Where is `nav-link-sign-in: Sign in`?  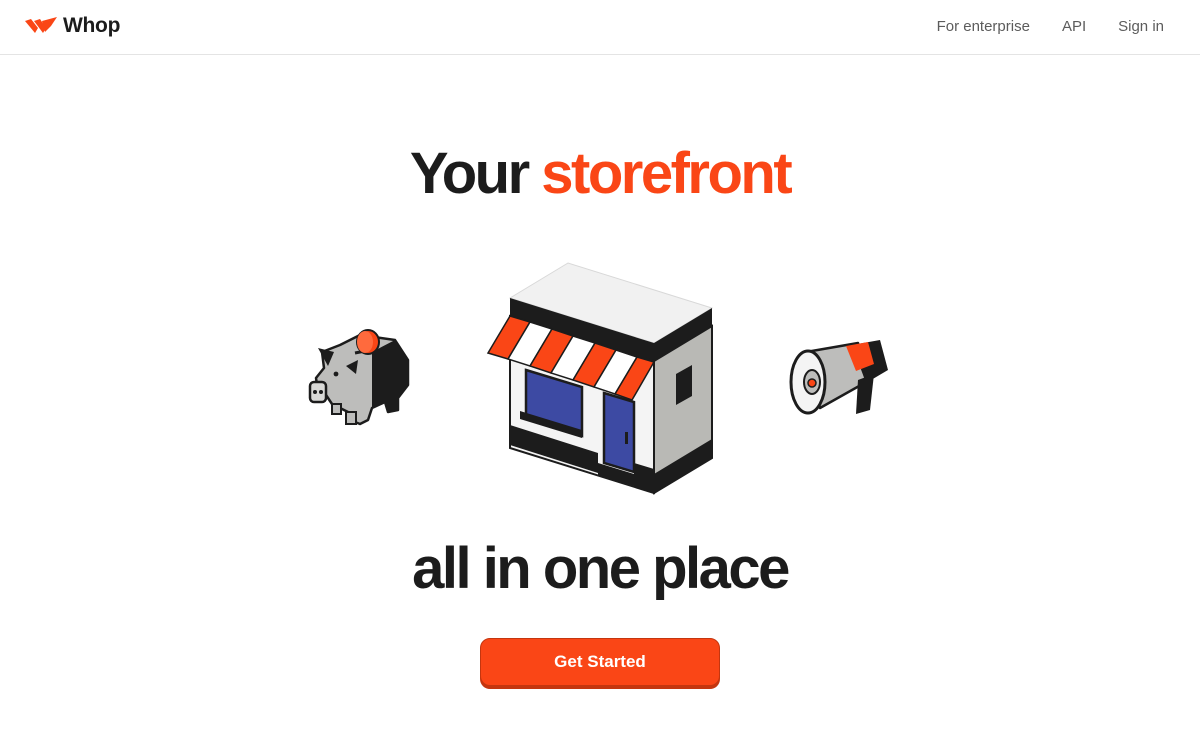 nav-link-sign-in: Sign in is located at coordinates (1141, 26).